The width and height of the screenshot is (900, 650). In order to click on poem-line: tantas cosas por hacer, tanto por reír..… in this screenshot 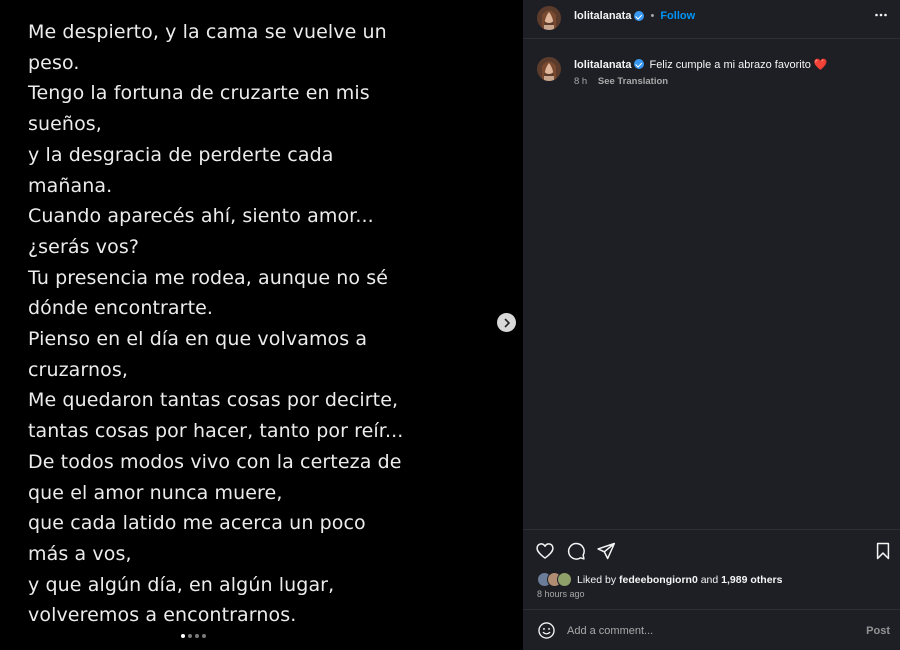, I will do `click(216, 431)`.